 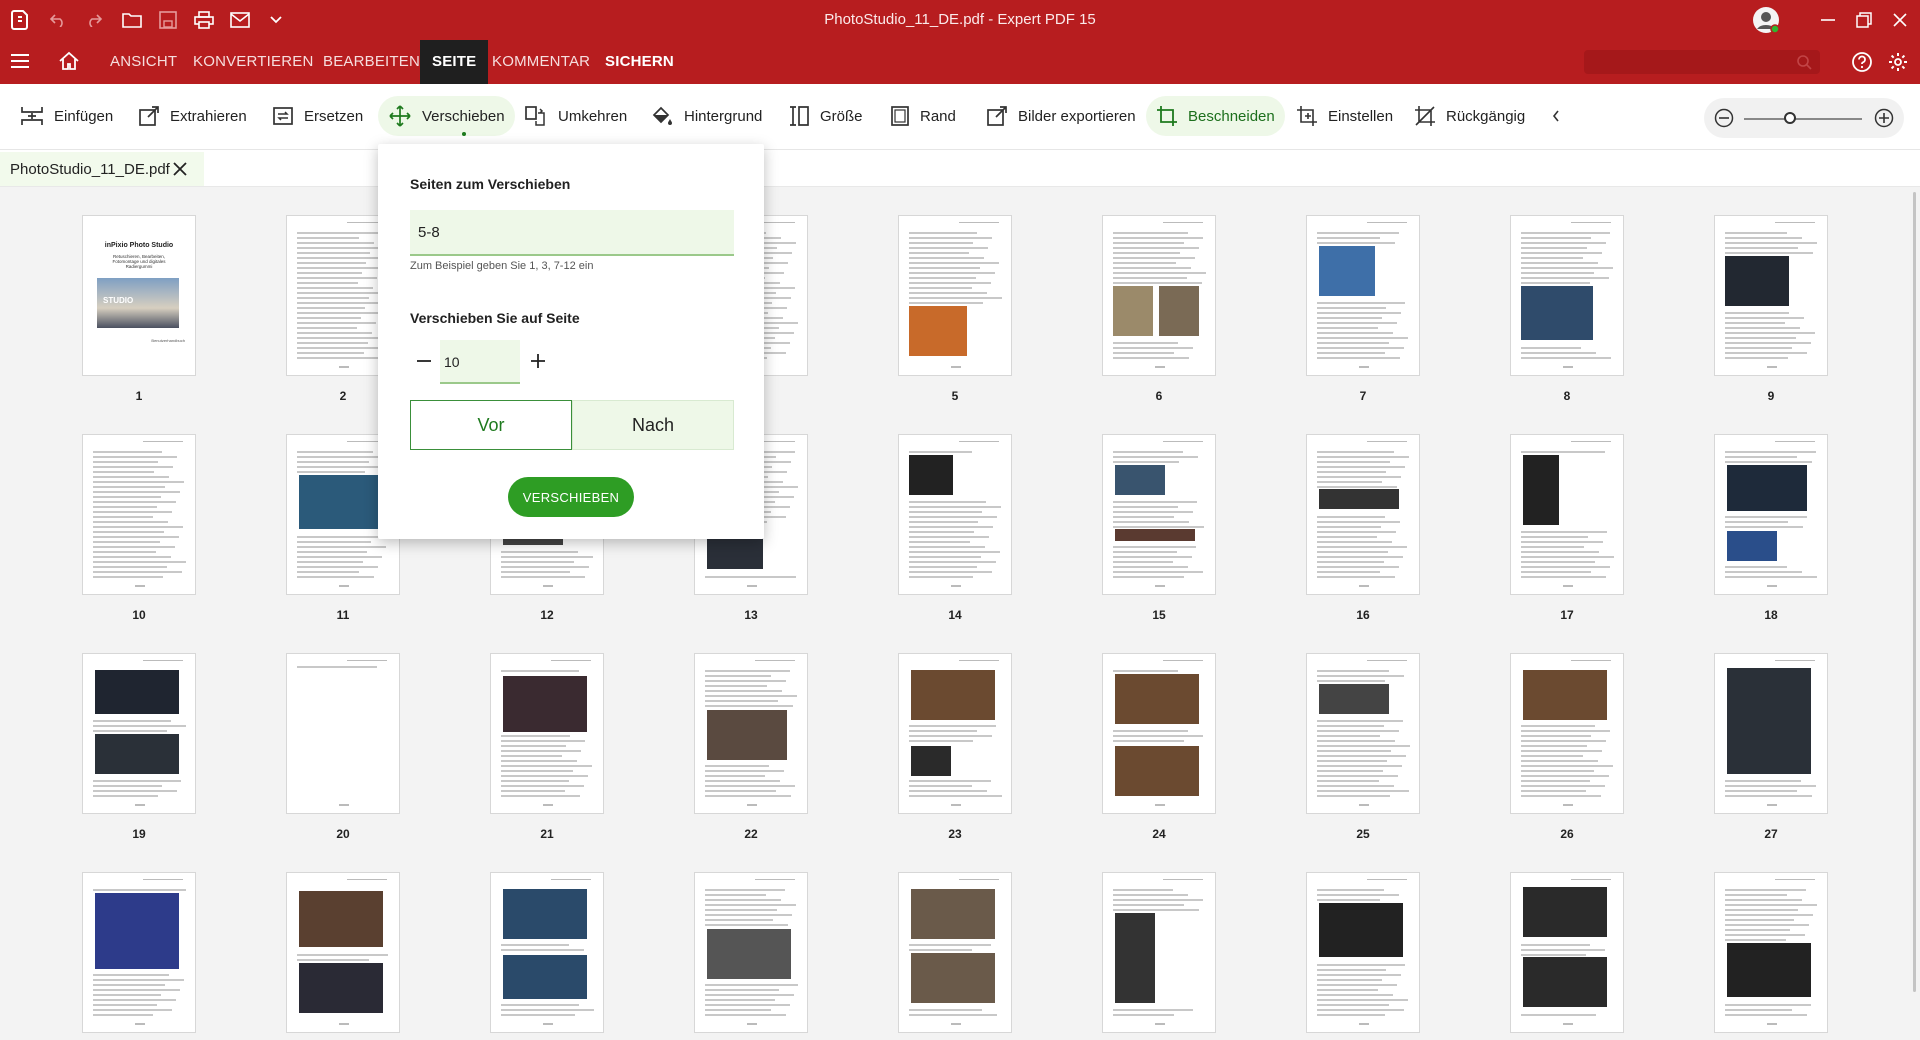 I want to click on replace-label: Ersetzen, so click(x=334, y=116).